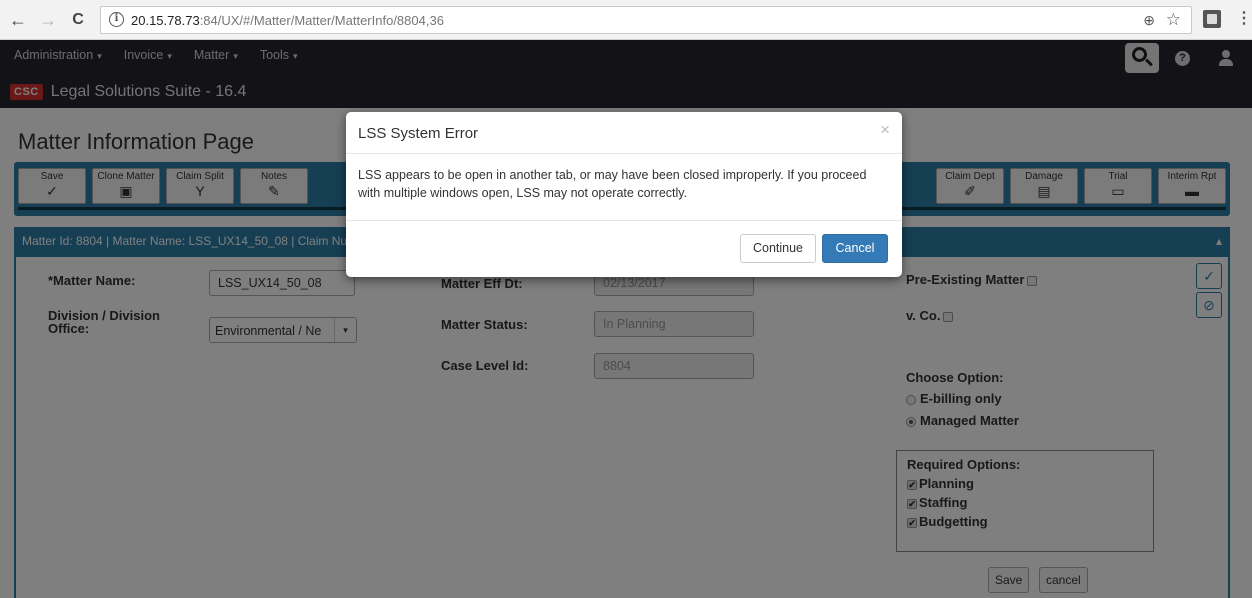  I want to click on forward-arrow-icon: →, so click(48, 20).